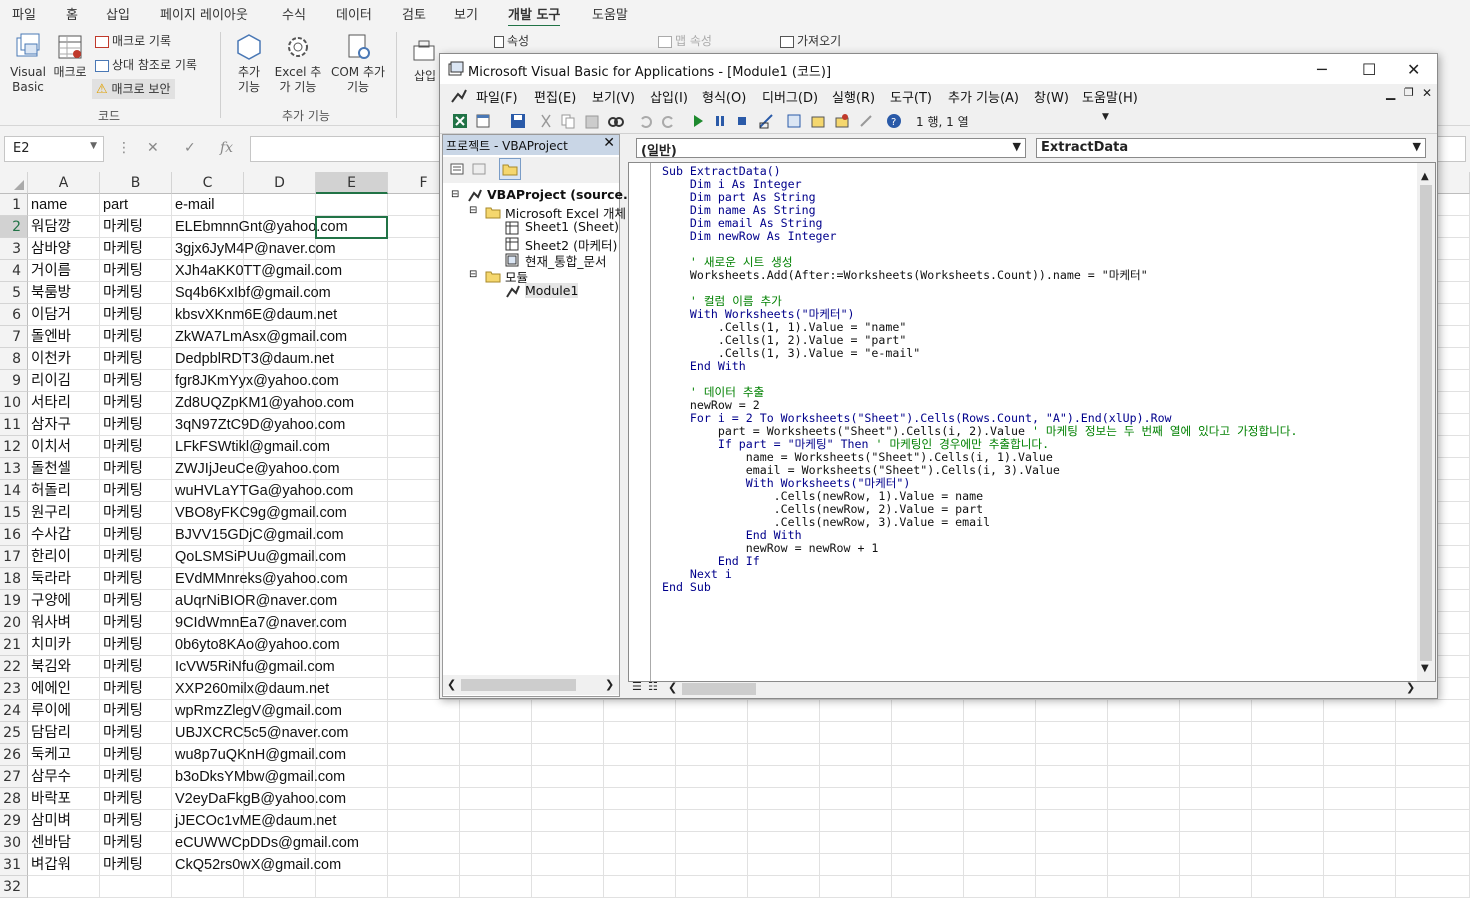 Image resolution: width=1470 pixels, height=916 pixels. Describe the element at coordinates (1369, 69) in the screenshot. I see `maximize-icon: ☐` at that location.